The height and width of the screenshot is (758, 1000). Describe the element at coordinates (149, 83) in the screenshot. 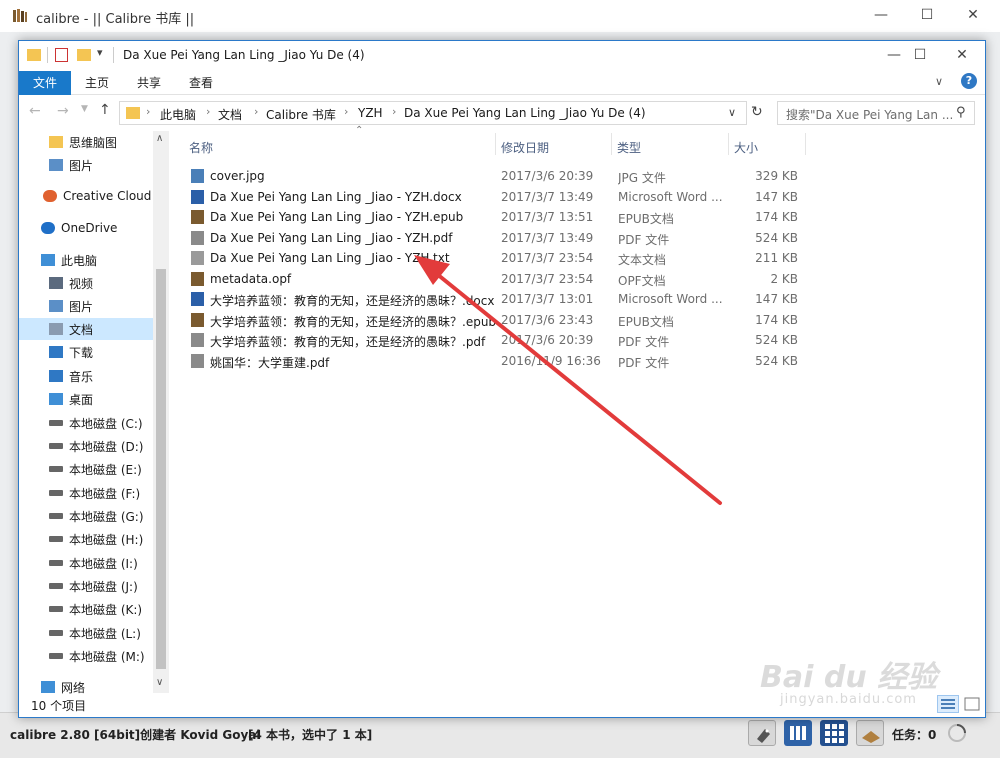

I see `tab-share: 共享` at that location.